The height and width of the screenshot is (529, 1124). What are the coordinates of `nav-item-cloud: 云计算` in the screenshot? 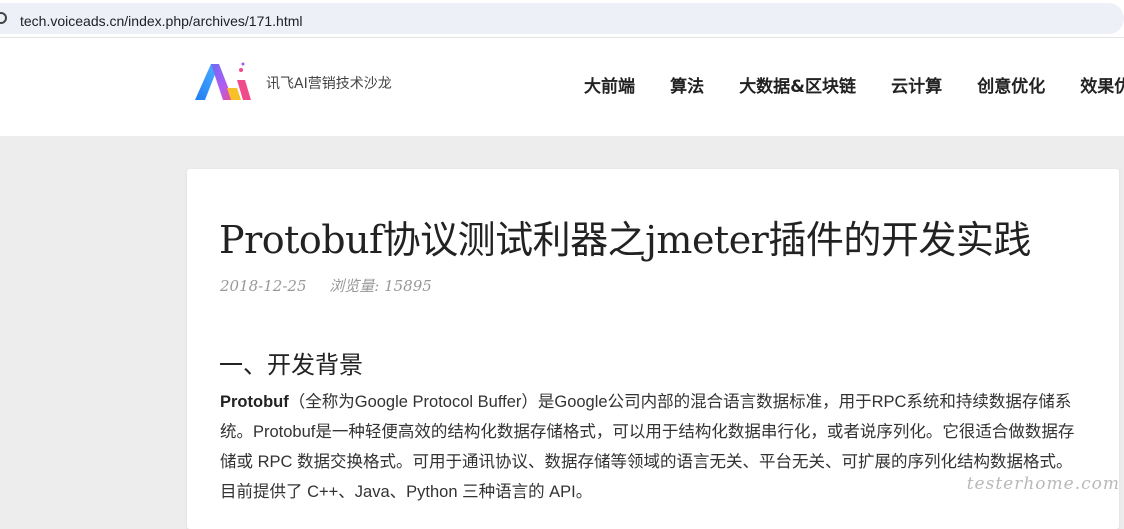 It's located at (916, 84).